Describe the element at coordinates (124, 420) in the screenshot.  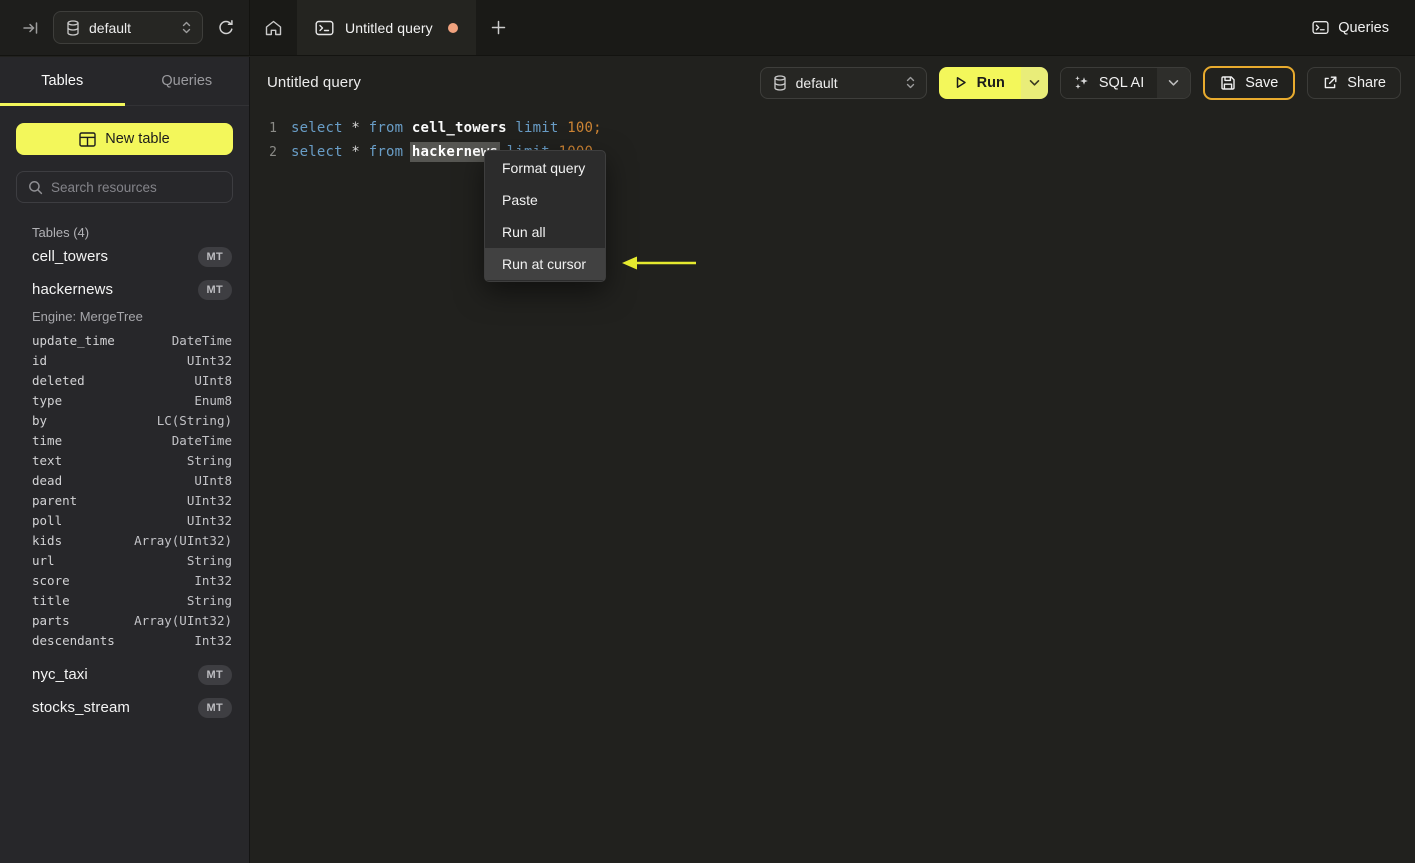
I see `column-row: by LC(String)` at that location.